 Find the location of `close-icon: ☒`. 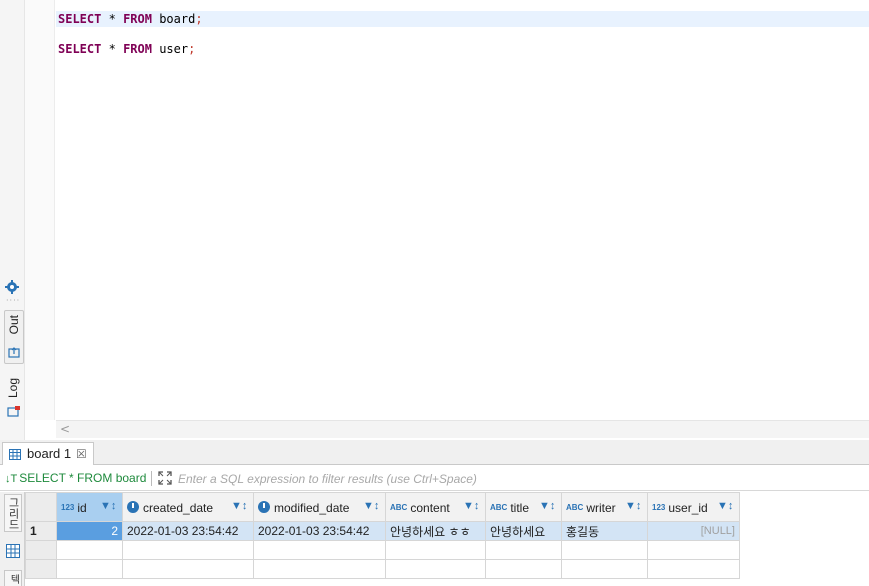

close-icon: ☒ is located at coordinates (81, 454).